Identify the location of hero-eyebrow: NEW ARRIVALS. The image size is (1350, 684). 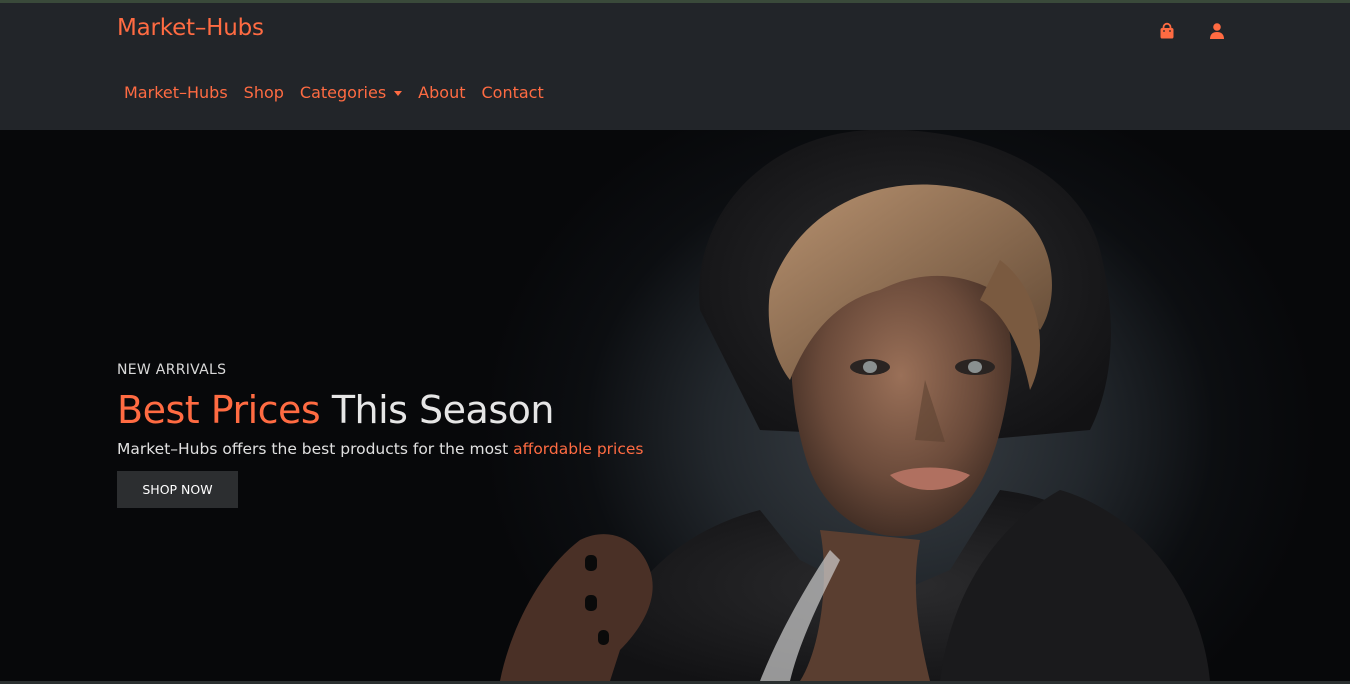
(172, 370).